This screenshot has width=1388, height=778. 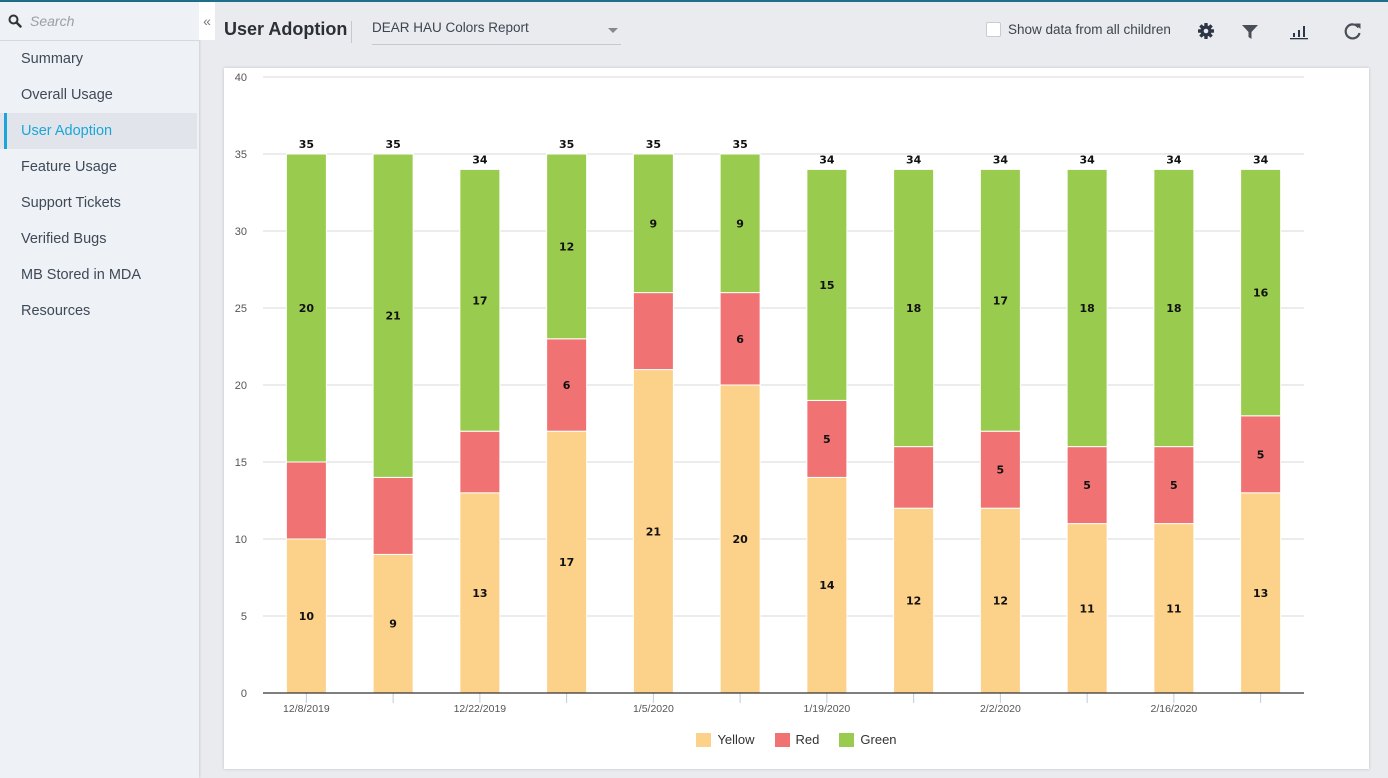 I want to click on y-tick-label: 15, so click(x=241, y=463).